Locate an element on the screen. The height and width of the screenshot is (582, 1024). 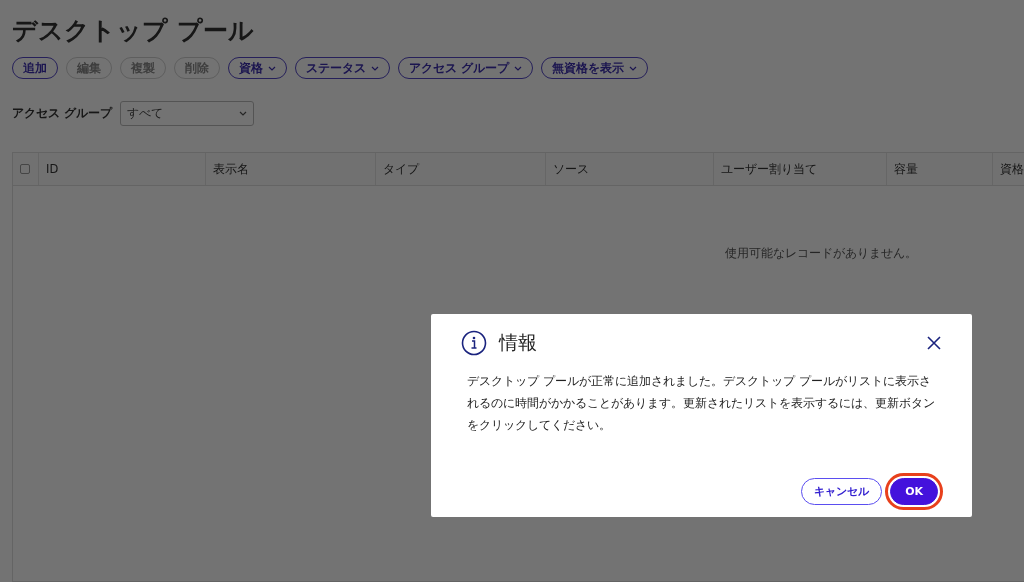
dialog-message: デスクトップ プールが正常に追加されました。デスクトップ プールがリストに表示されるのに時間がかかることがあります。更新されたリストを表示するには、更新ボタンをクリックしてください。 is located at coordinates (701, 403).